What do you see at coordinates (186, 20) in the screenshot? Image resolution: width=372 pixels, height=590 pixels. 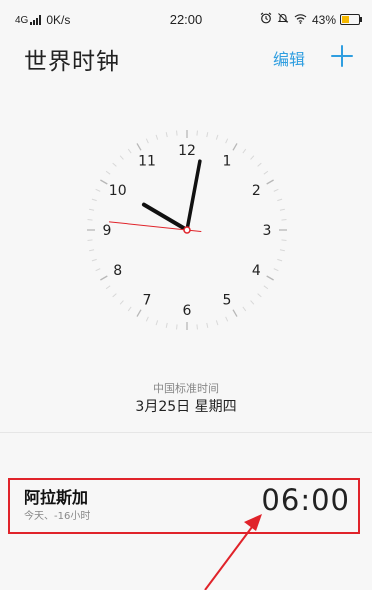 I see `status-bar: 4G 0K/s 22:00 43%` at bounding box center [186, 20].